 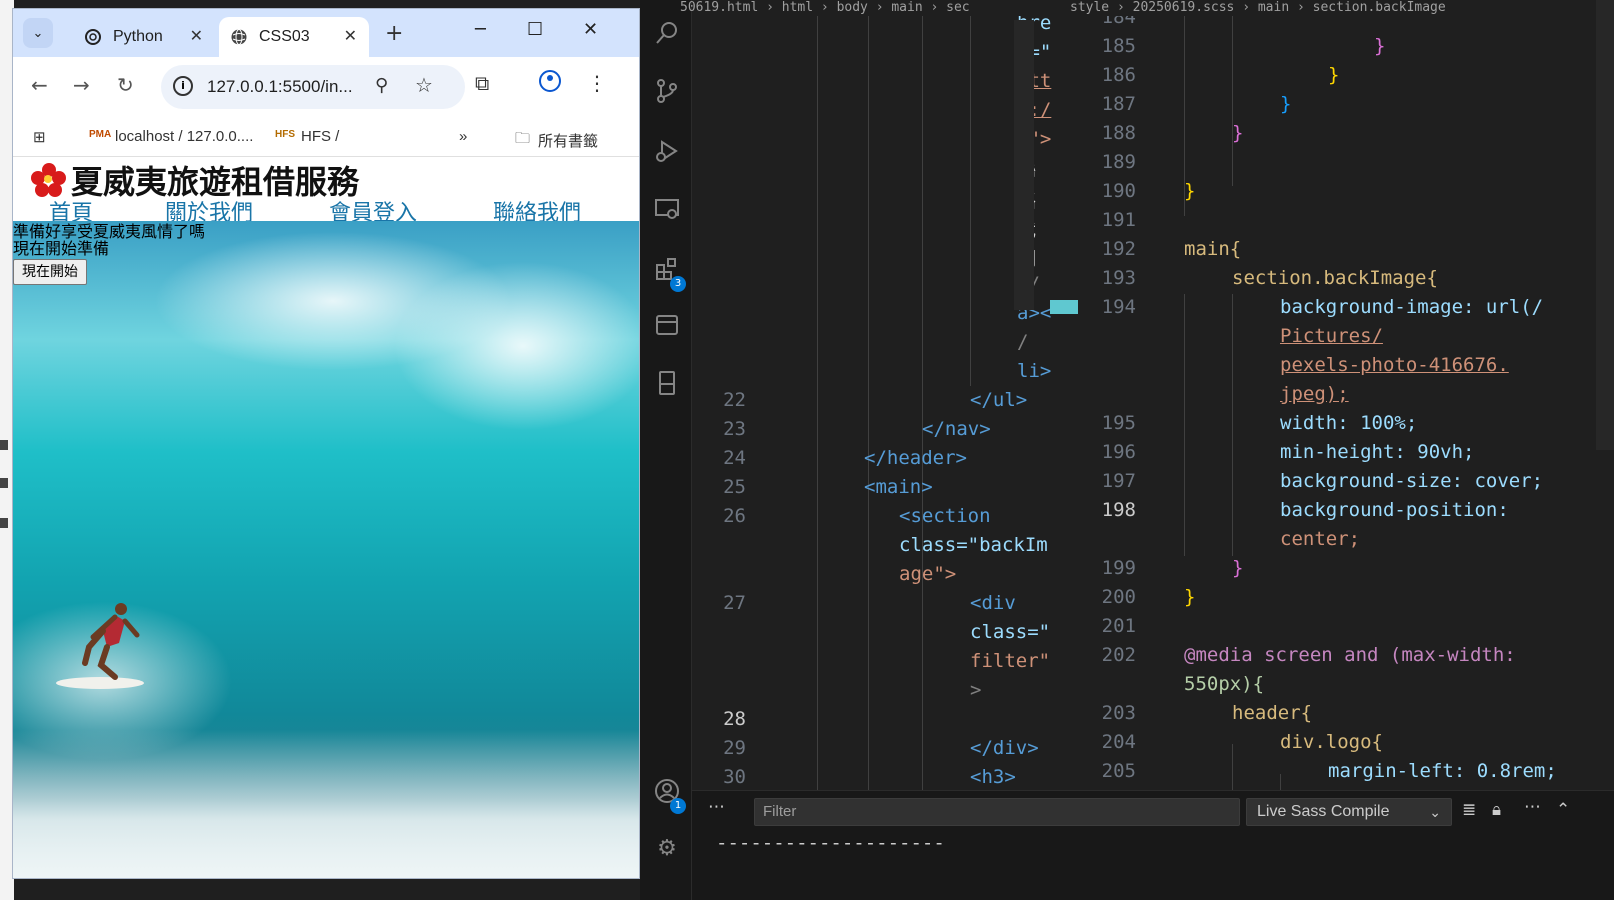 I want to click on device-icon, so click(x=667, y=383).